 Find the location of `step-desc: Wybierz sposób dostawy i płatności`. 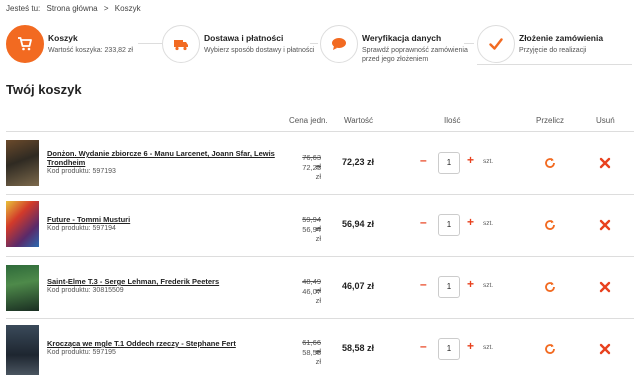

step-desc: Wybierz sposób dostawy i płatności is located at coordinates (259, 50).